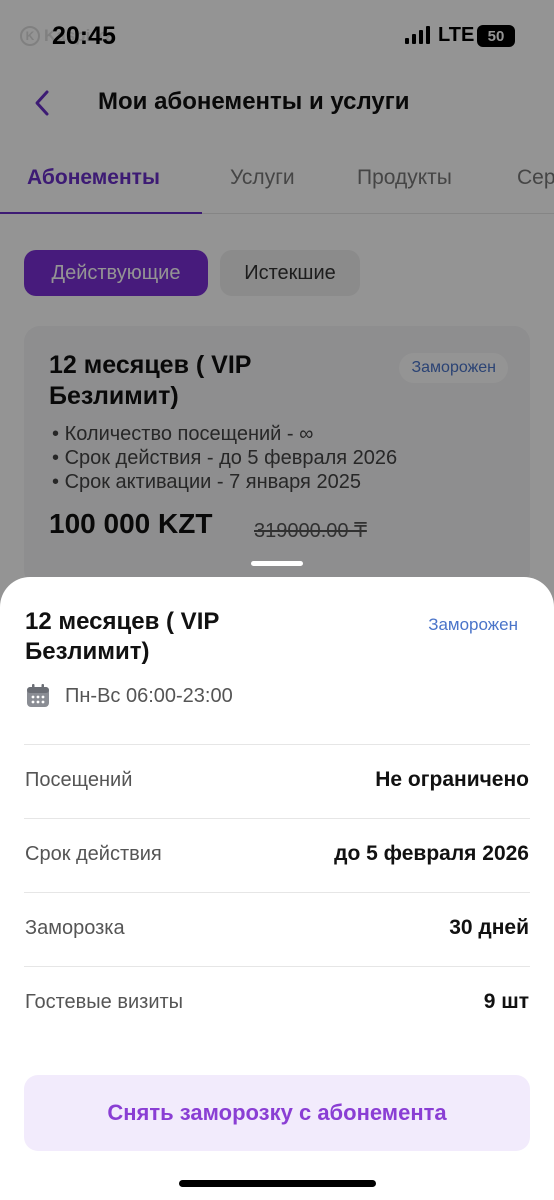  I want to click on info-row-validity: Срок действия до 5 февраля 2026, so click(277, 855).